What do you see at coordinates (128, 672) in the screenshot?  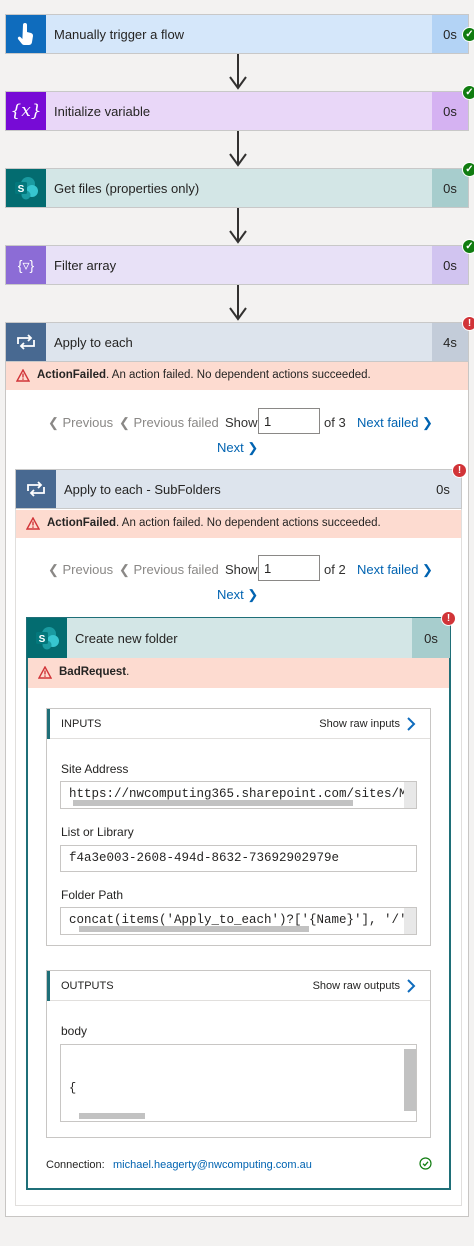 I see `error-message: .` at bounding box center [128, 672].